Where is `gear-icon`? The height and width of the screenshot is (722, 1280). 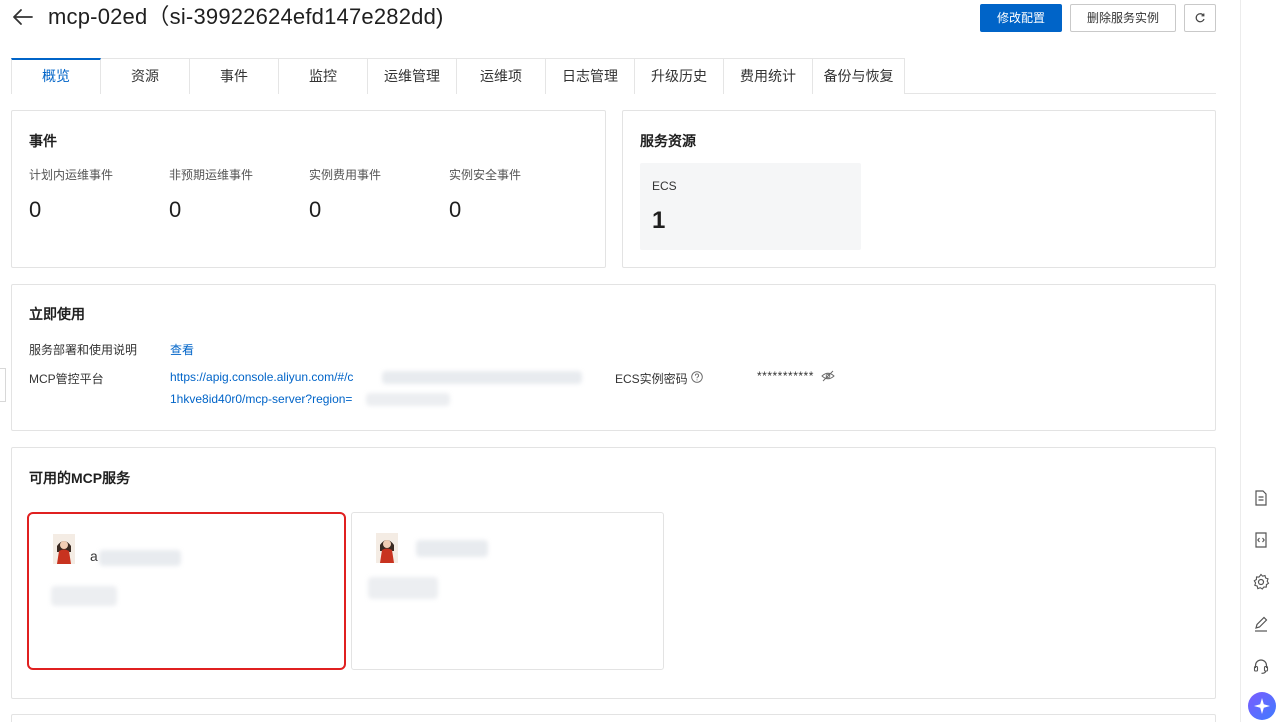
gear-icon is located at coordinates (1261, 582).